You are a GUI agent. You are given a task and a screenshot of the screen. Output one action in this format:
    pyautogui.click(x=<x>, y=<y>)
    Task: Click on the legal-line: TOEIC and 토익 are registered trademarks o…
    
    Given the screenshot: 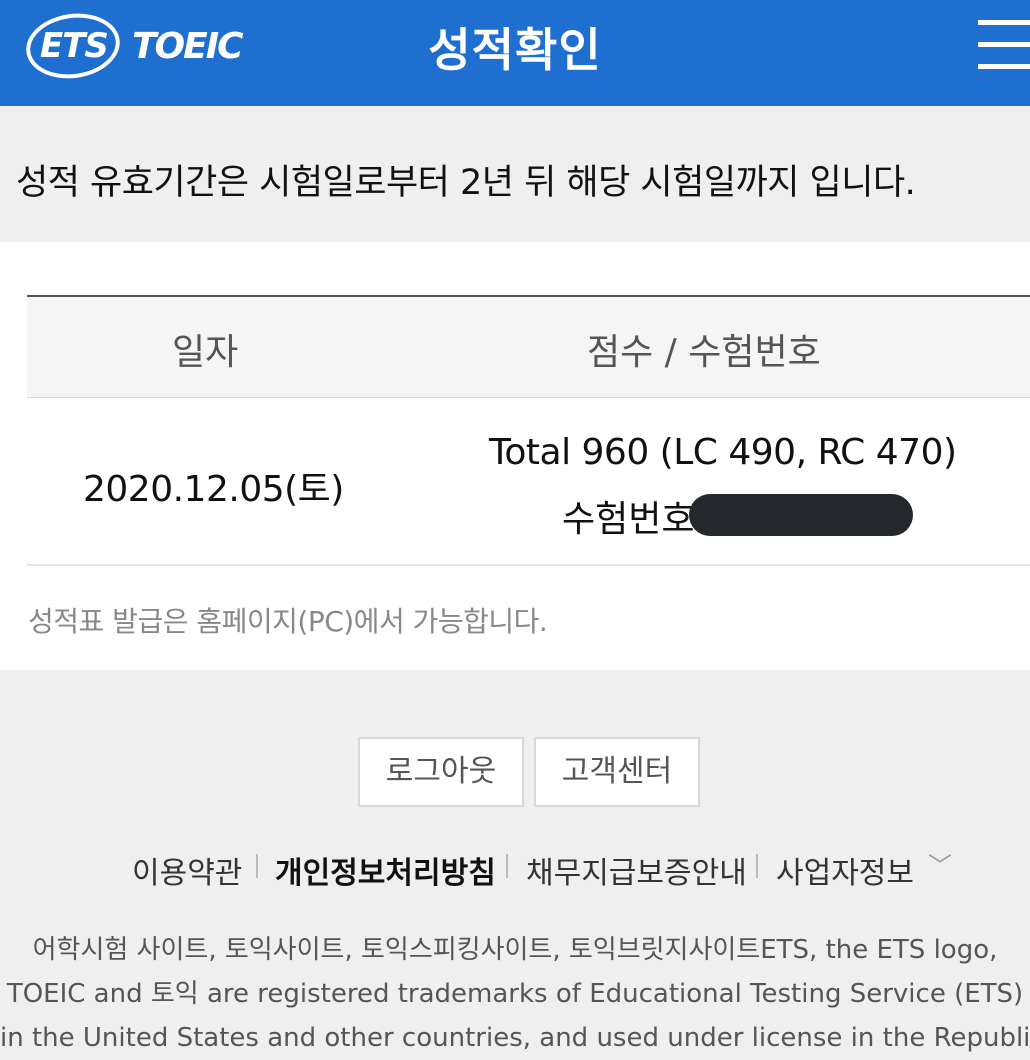 What is the action you would take?
    pyautogui.click(x=515, y=994)
    